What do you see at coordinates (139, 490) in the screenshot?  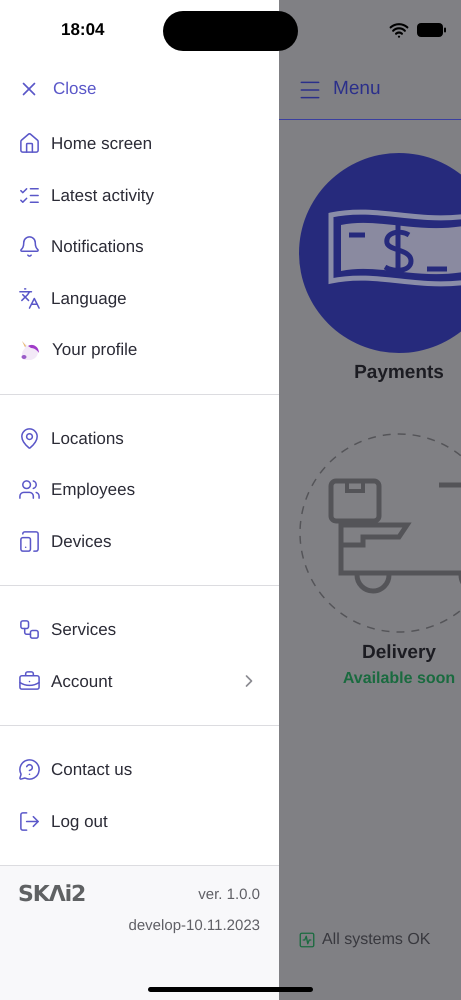 I see `menu-item: Employees` at bounding box center [139, 490].